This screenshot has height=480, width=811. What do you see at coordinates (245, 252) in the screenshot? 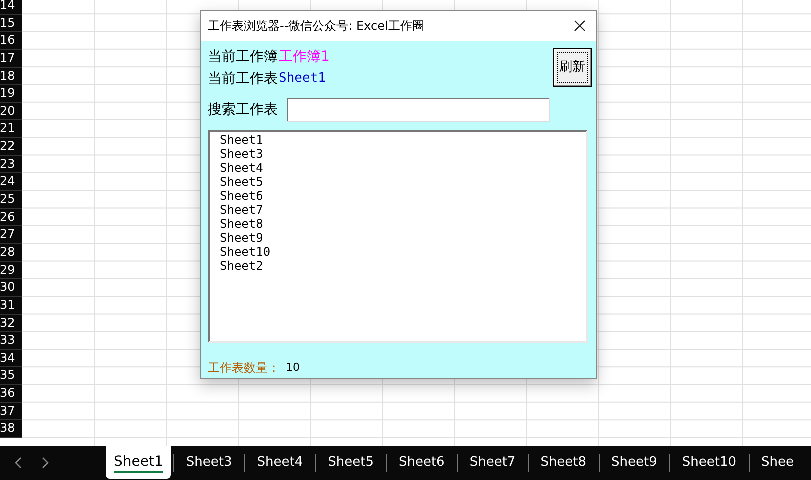
I see `list-item: Sheet10` at bounding box center [245, 252].